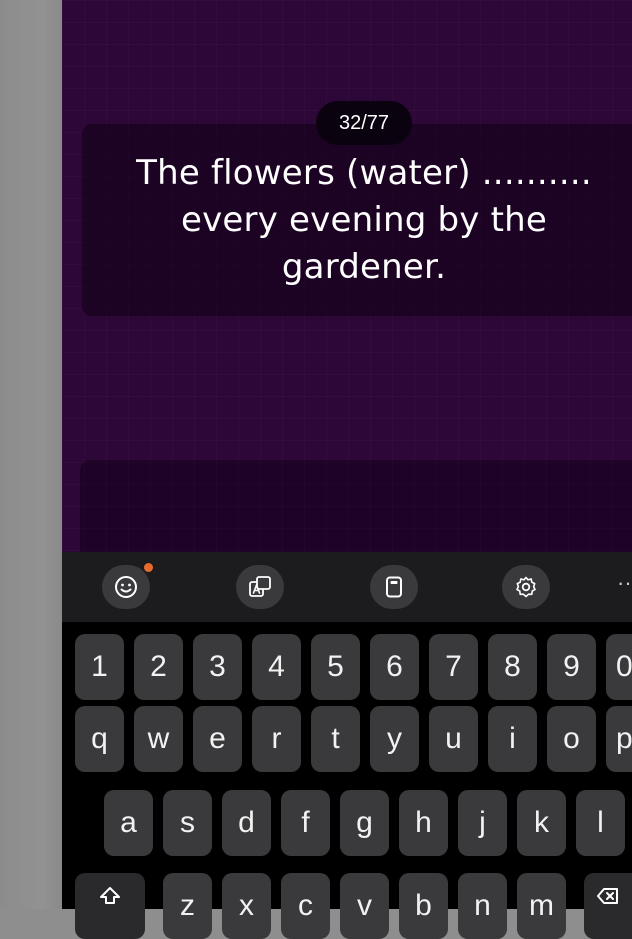  Describe the element at coordinates (571, 739) in the screenshot. I see `key-o: o` at that location.